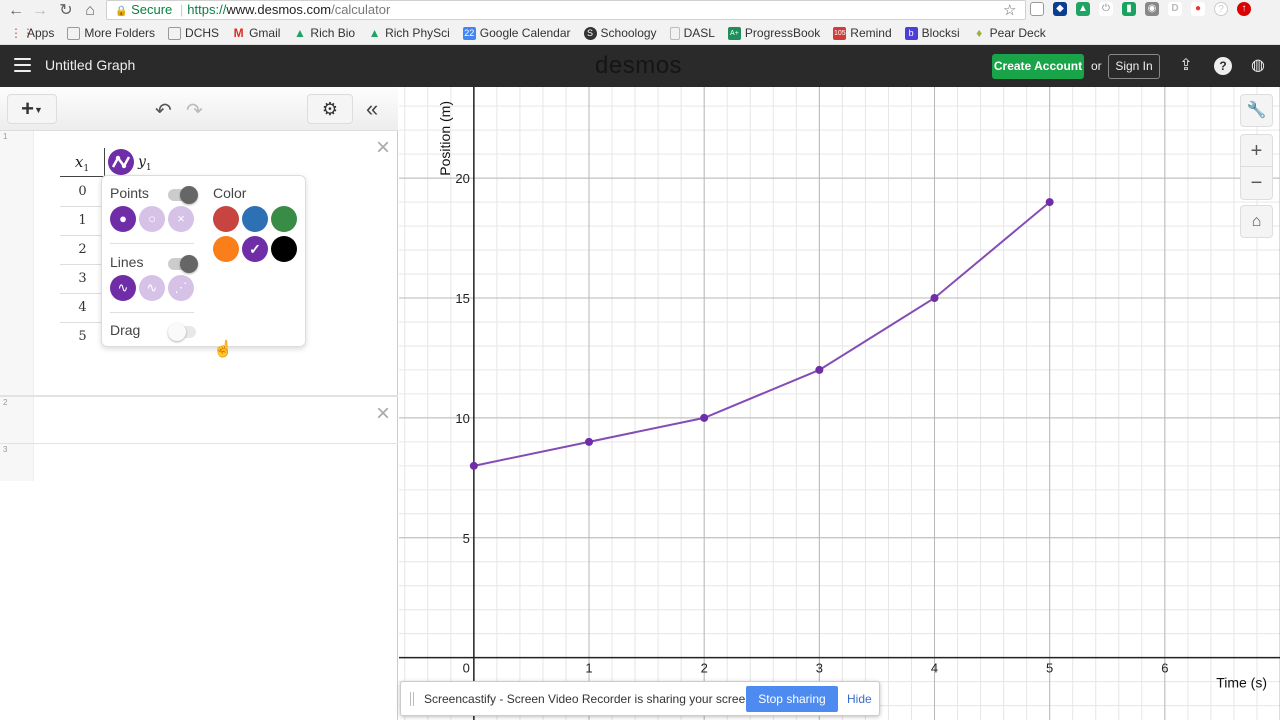 This screenshot has width=1280, height=720. I want to click on bookmark-dasl: DASL, so click(692, 33).